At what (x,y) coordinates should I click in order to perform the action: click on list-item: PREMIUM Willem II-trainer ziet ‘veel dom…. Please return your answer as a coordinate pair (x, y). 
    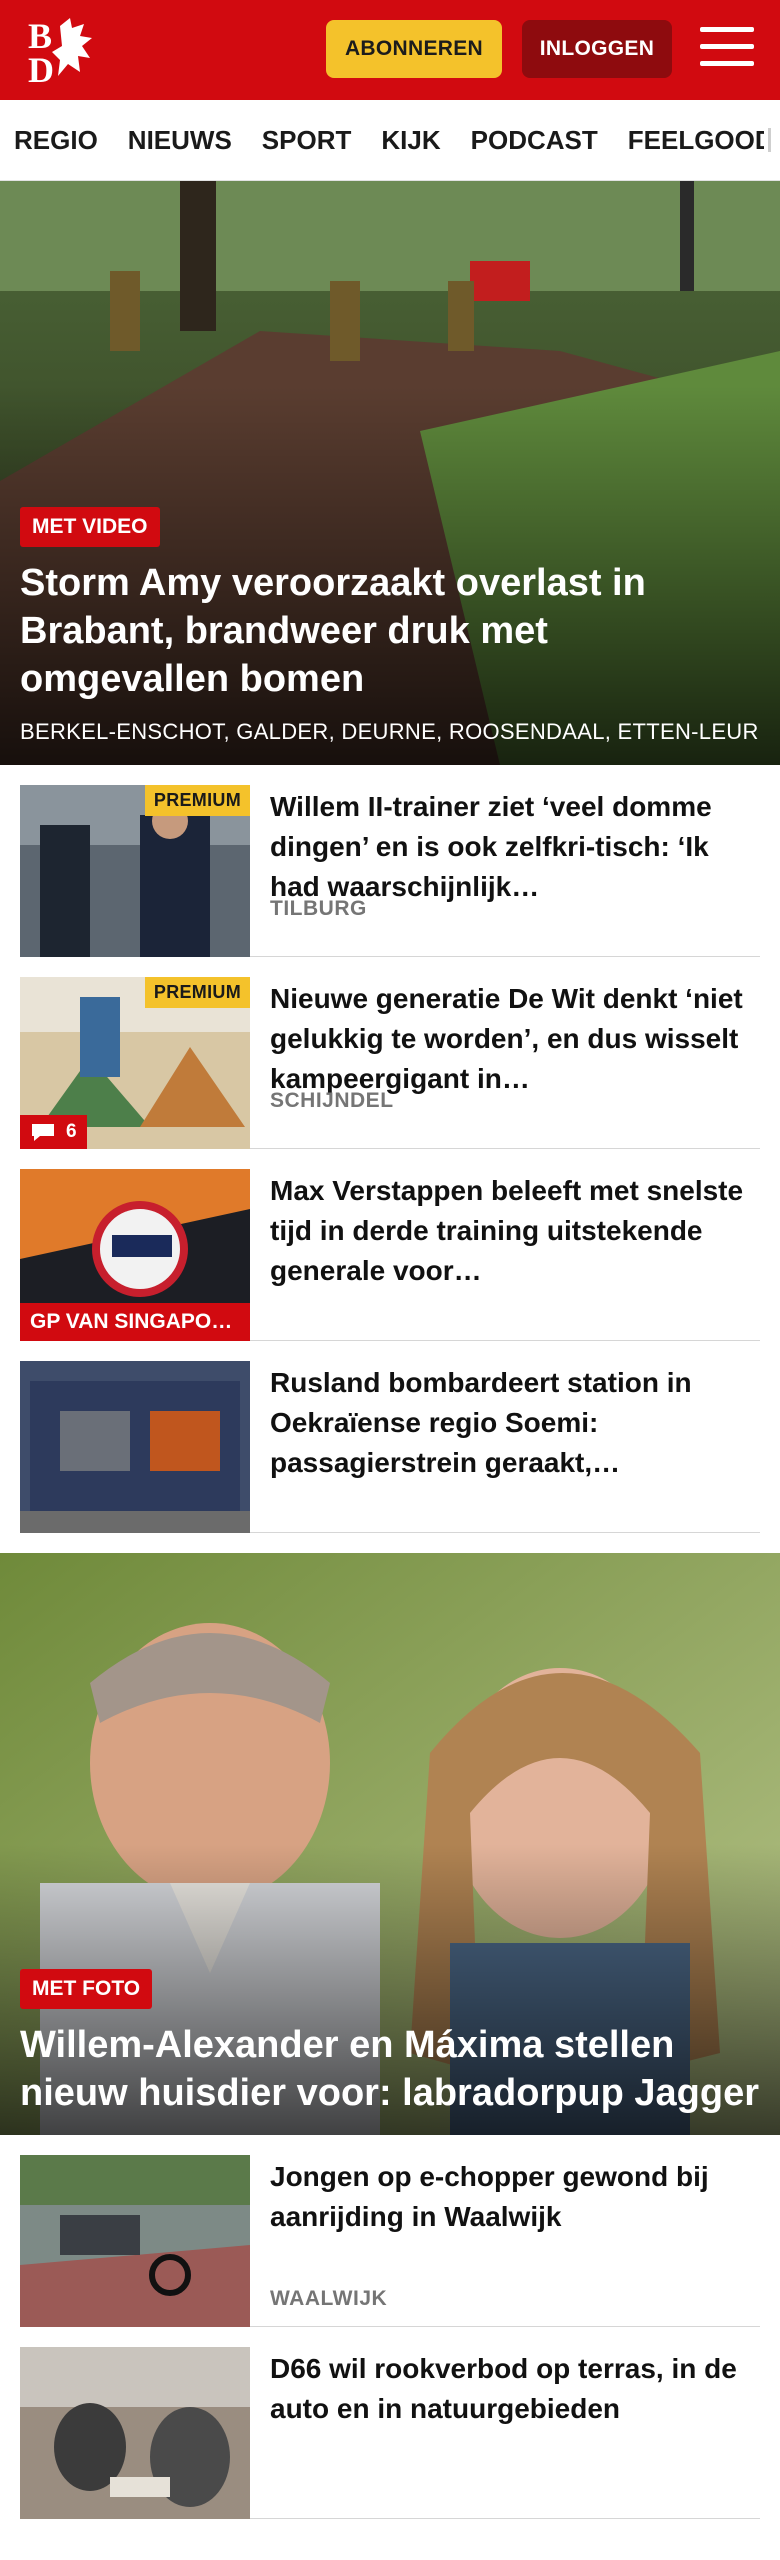
    Looking at the image, I should click on (390, 861).